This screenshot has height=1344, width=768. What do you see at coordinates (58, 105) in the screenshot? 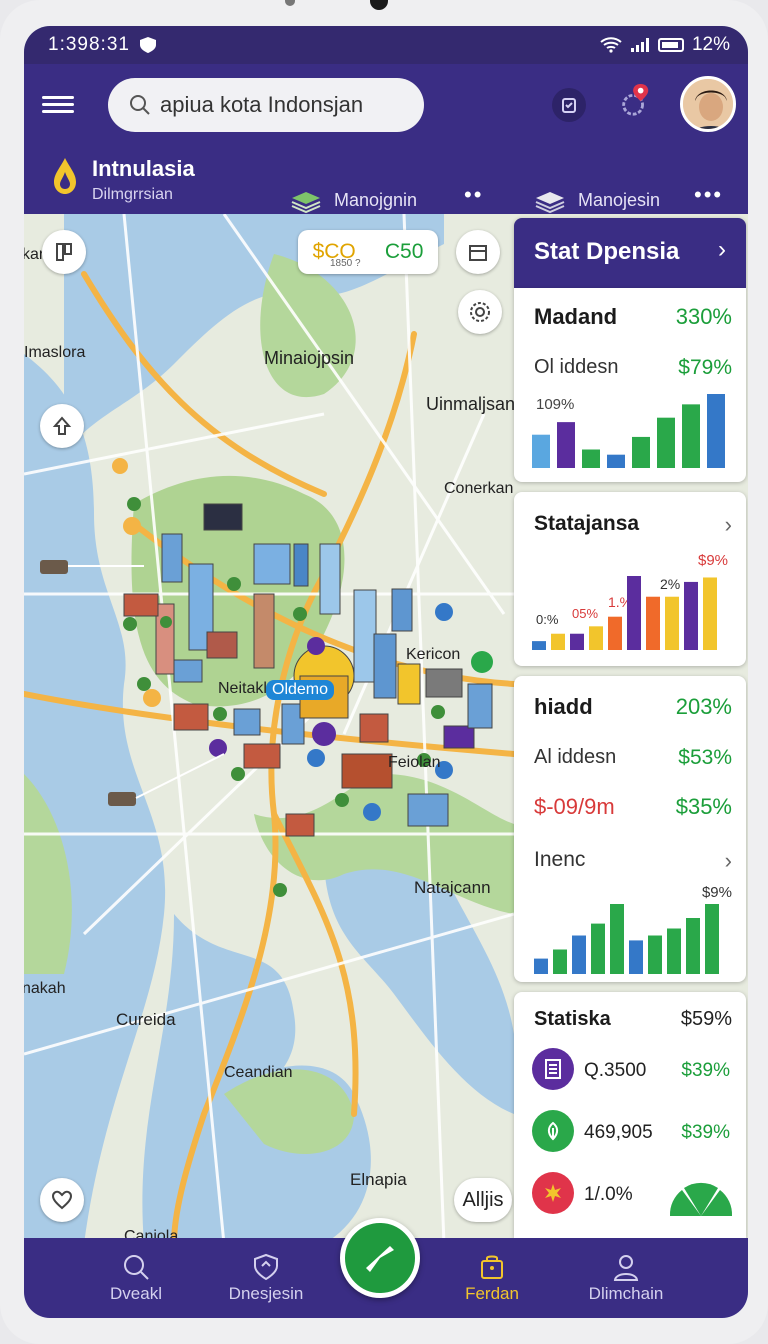
I see `hamburger-menu-icon` at bounding box center [58, 105].